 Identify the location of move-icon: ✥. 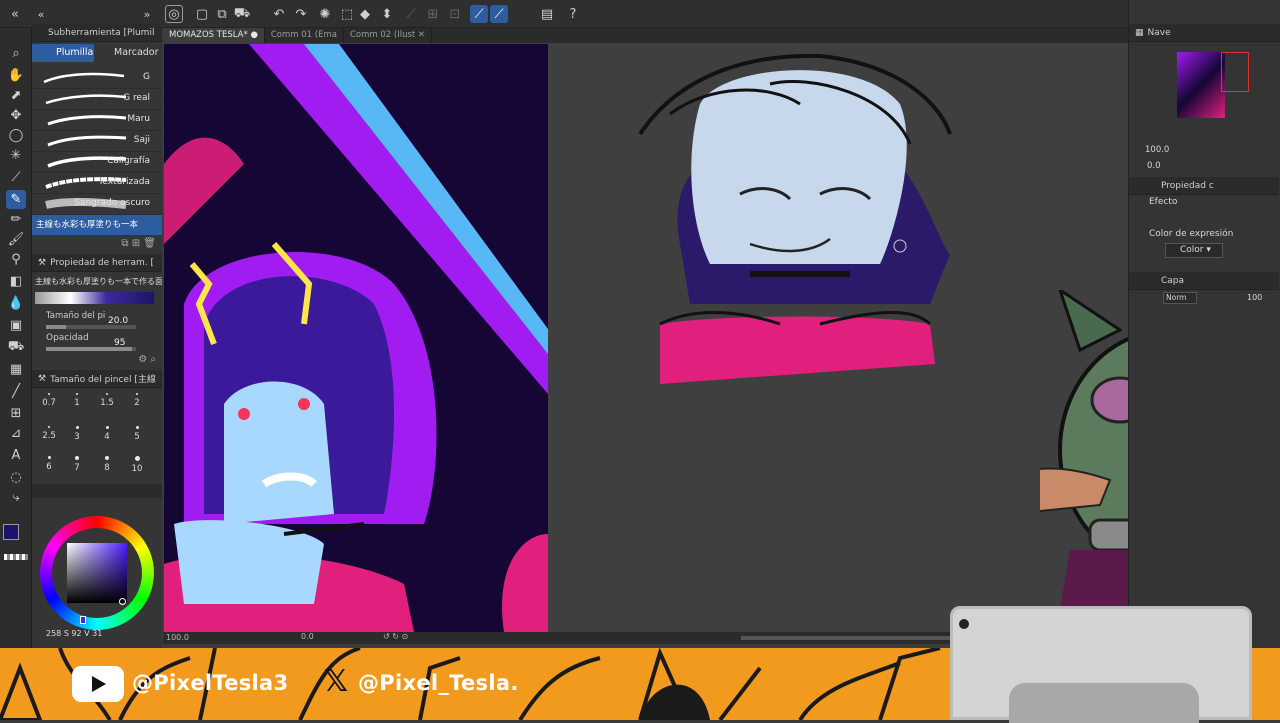
(16, 115).